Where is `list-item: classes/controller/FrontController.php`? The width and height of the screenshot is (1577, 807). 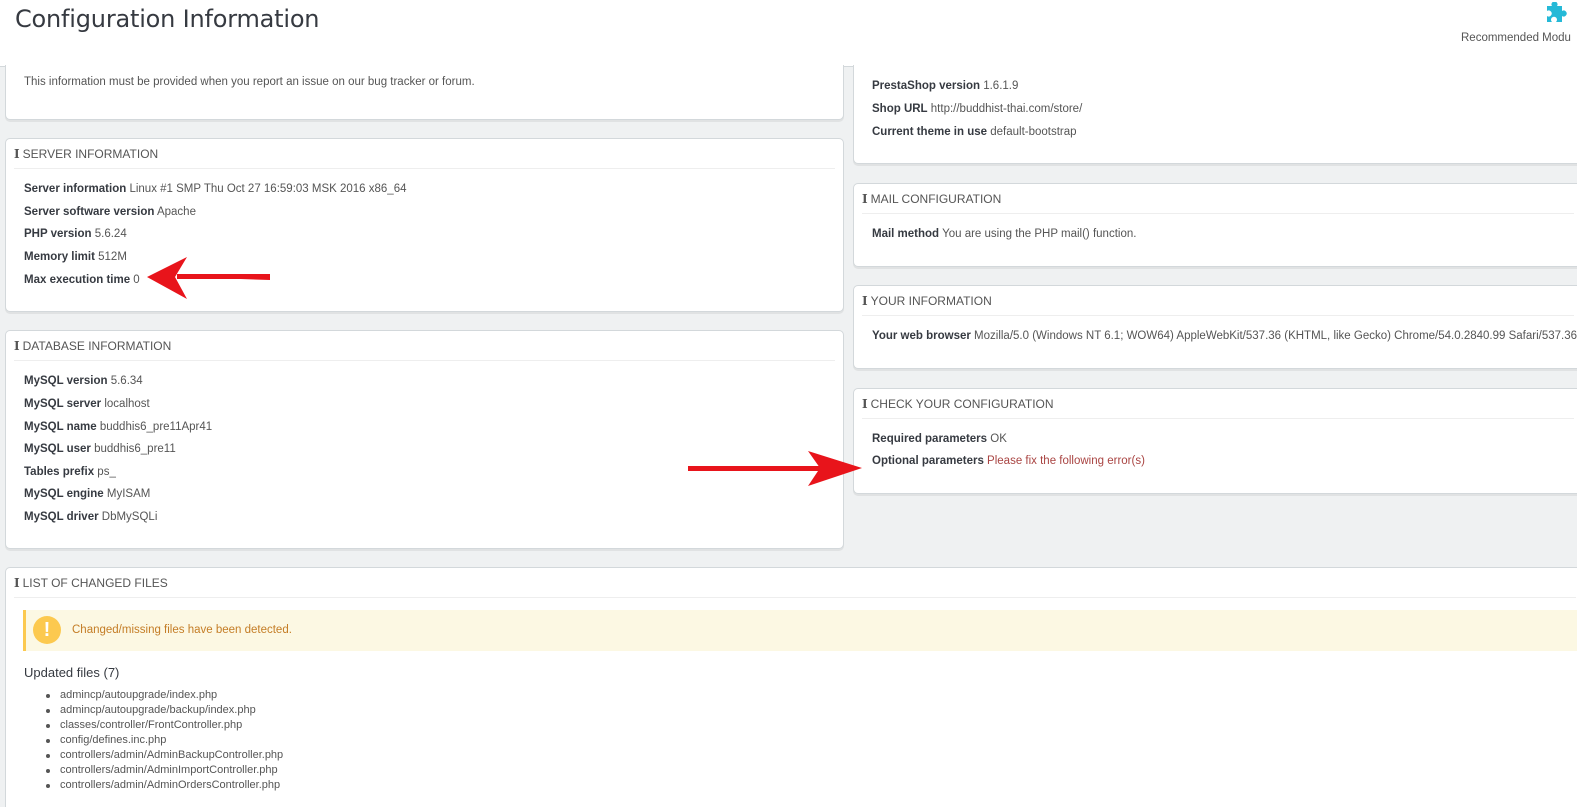
list-item: classes/controller/FrontController.php is located at coordinates (162, 725).